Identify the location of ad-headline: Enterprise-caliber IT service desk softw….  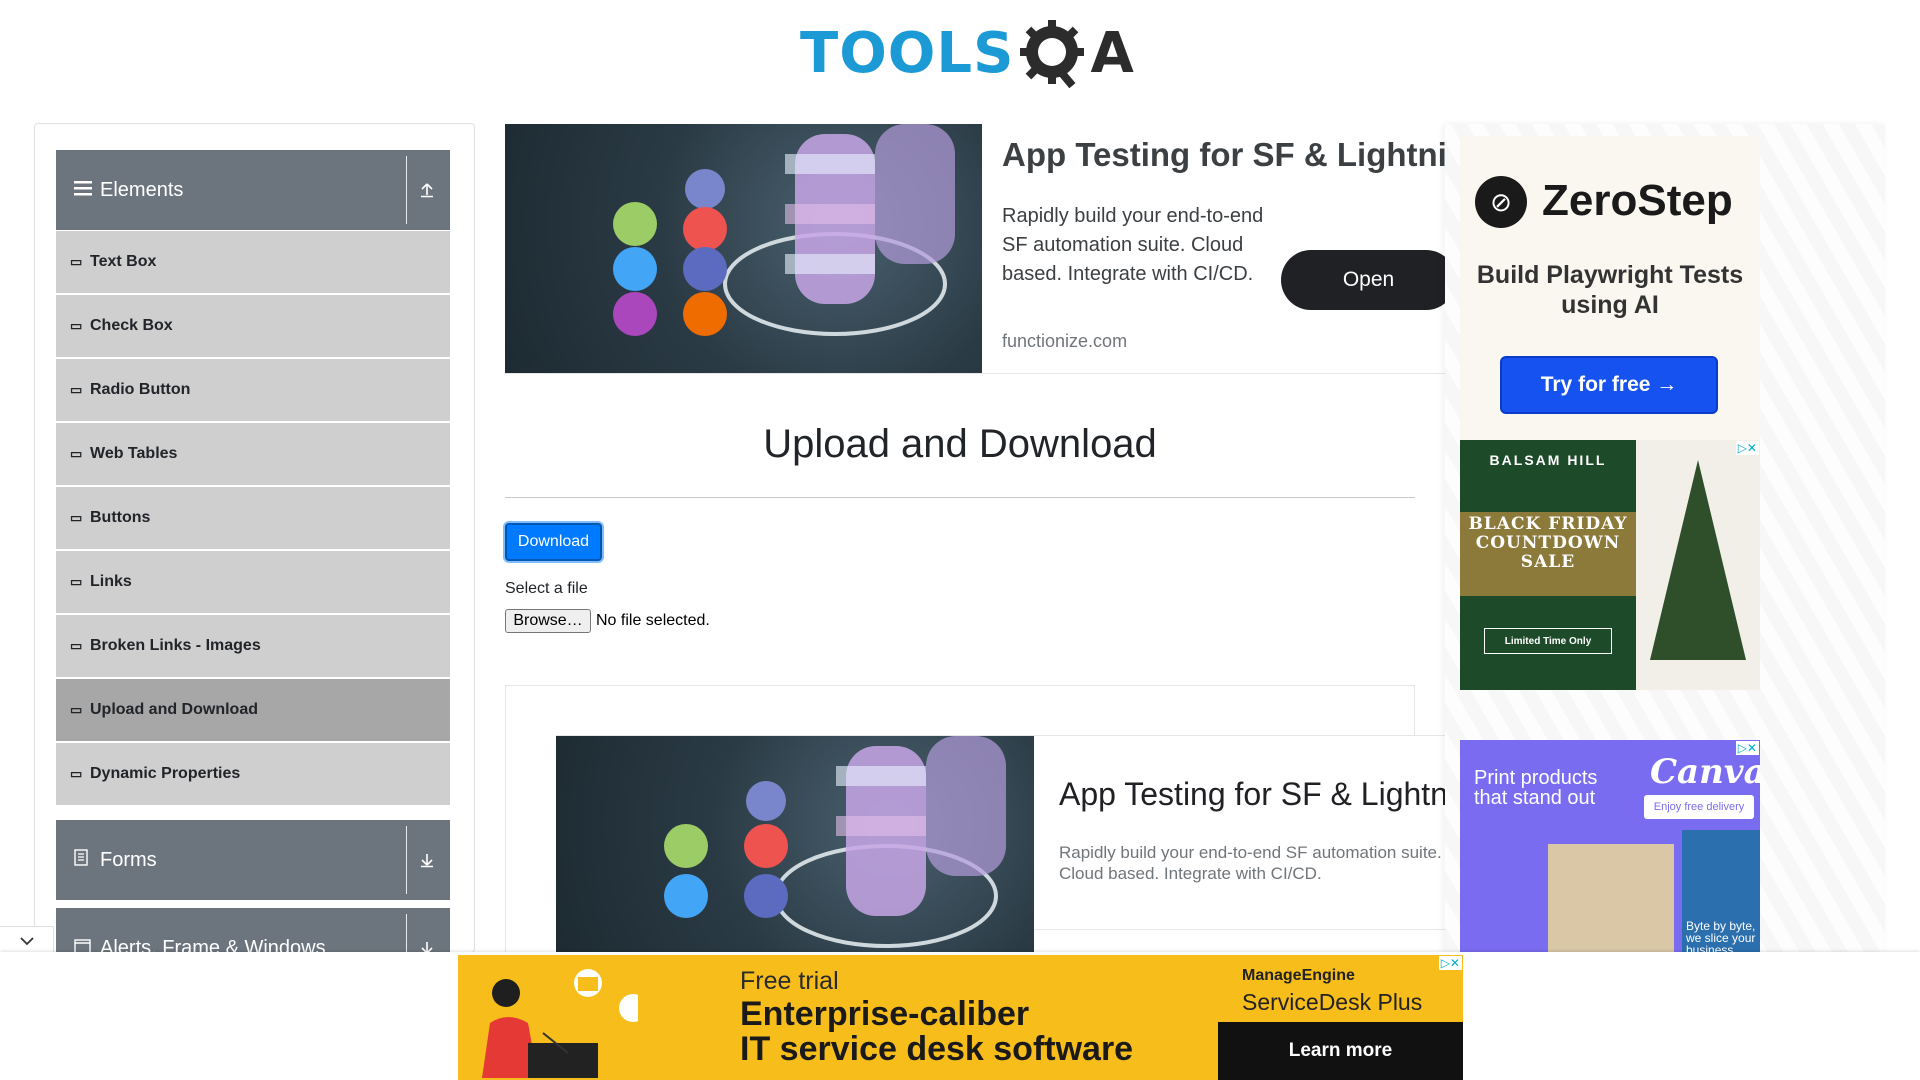
(936, 1032).